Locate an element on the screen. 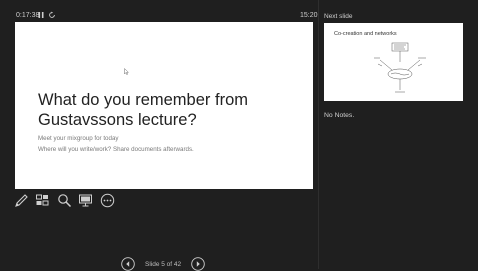  pen-icon is located at coordinates (21, 200).